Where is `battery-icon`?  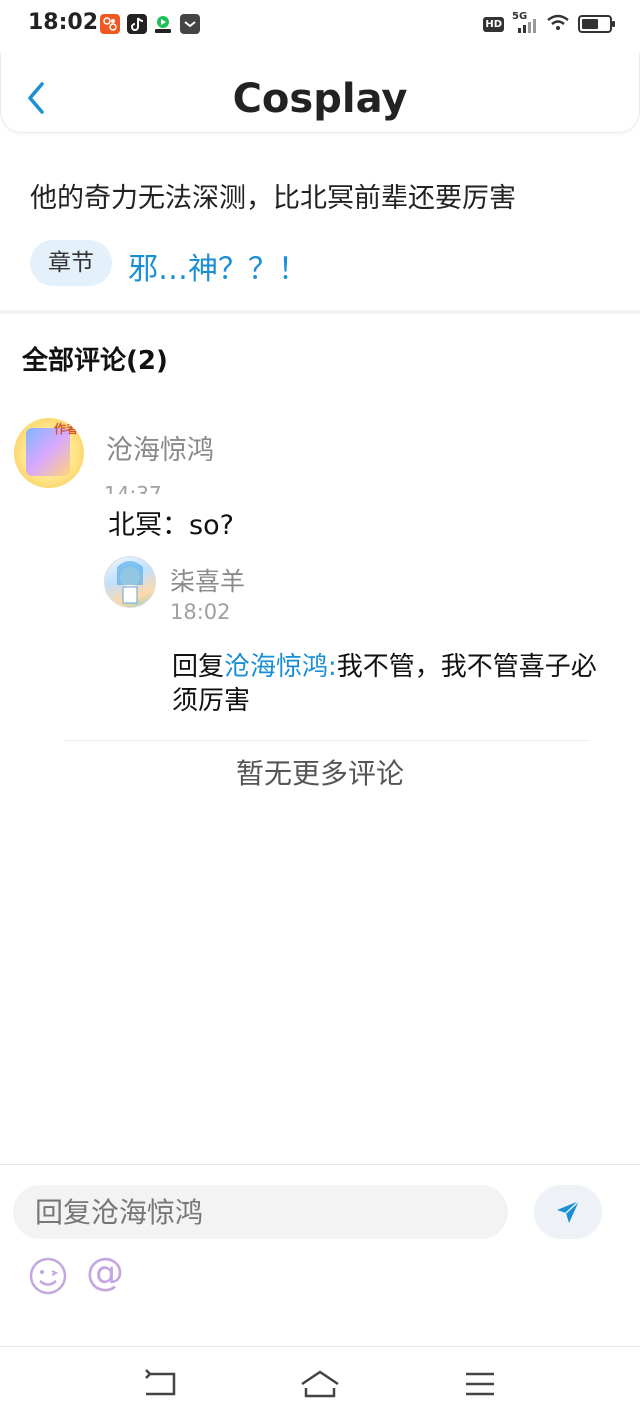 battery-icon is located at coordinates (596, 24).